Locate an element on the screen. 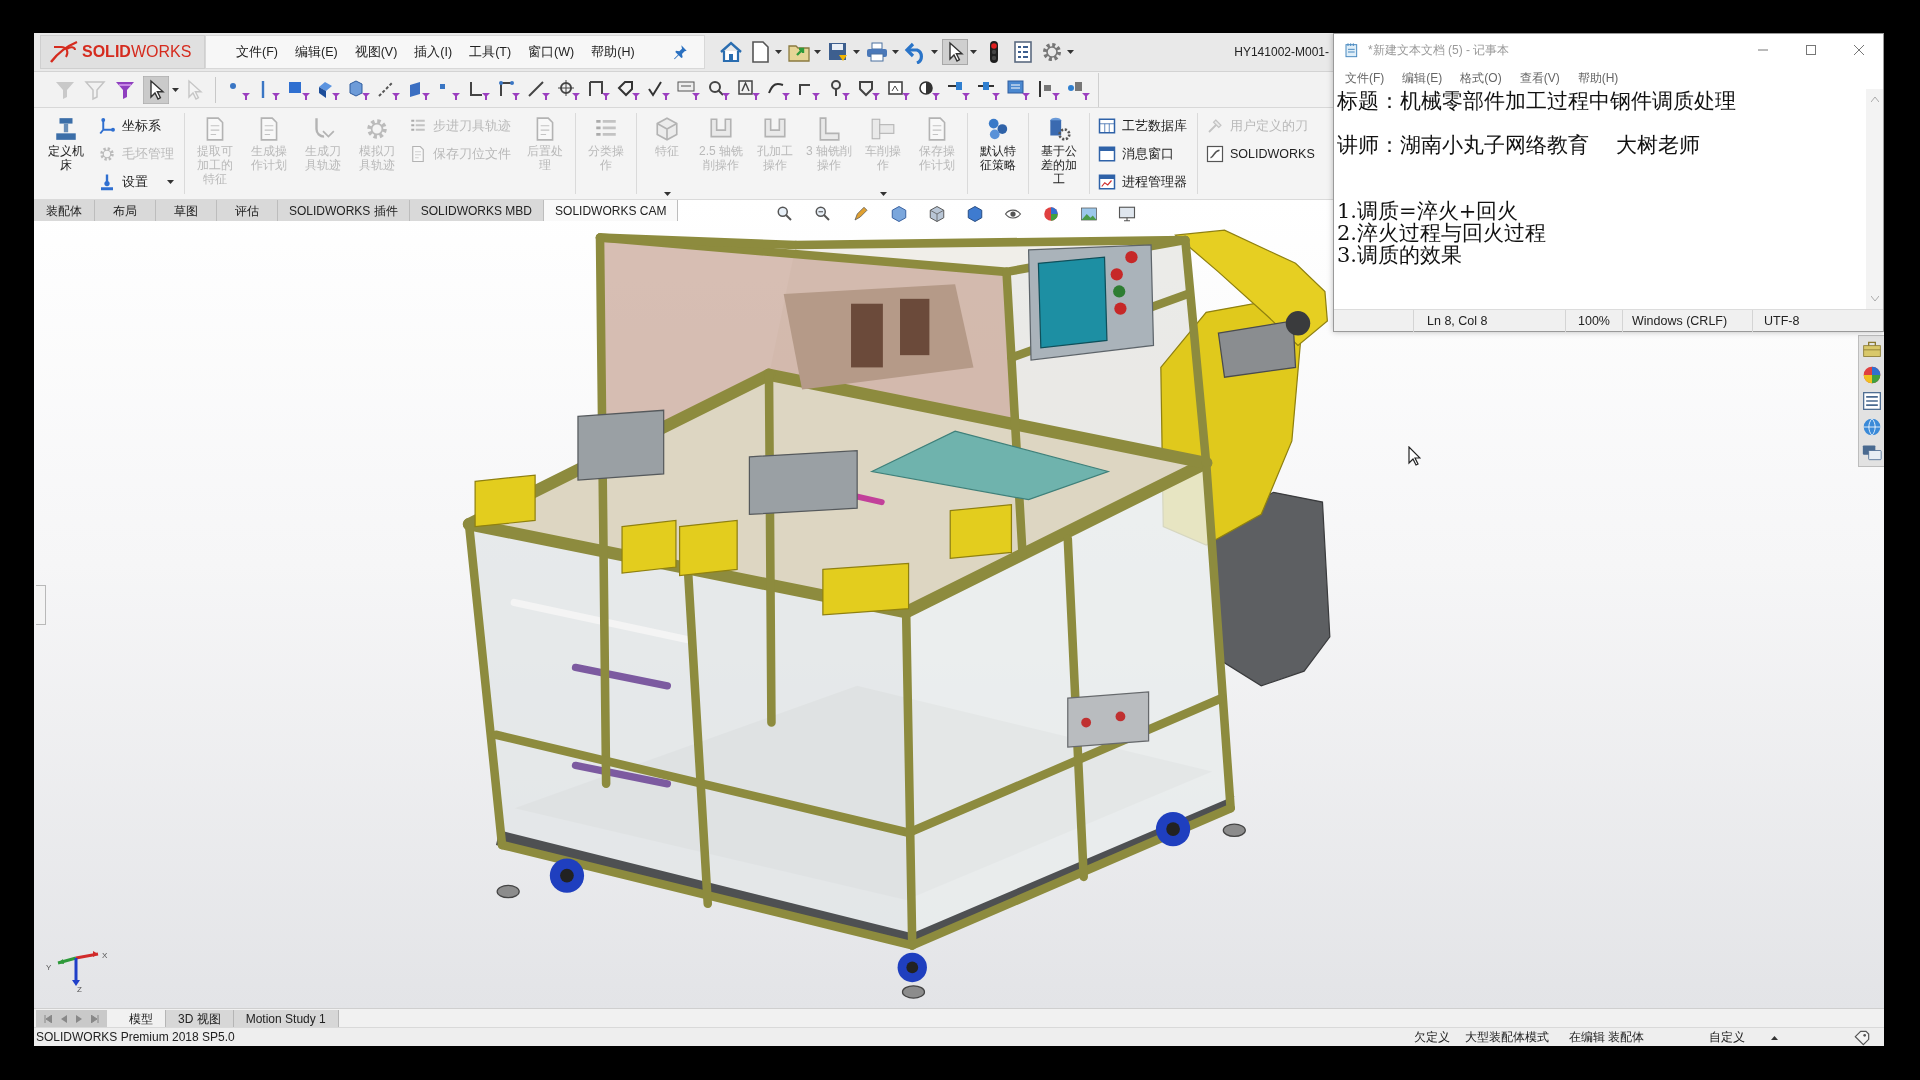 This screenshot has height=1080, width=1920. ribbon-tab: 草图 is located at coordinates (186, 210).